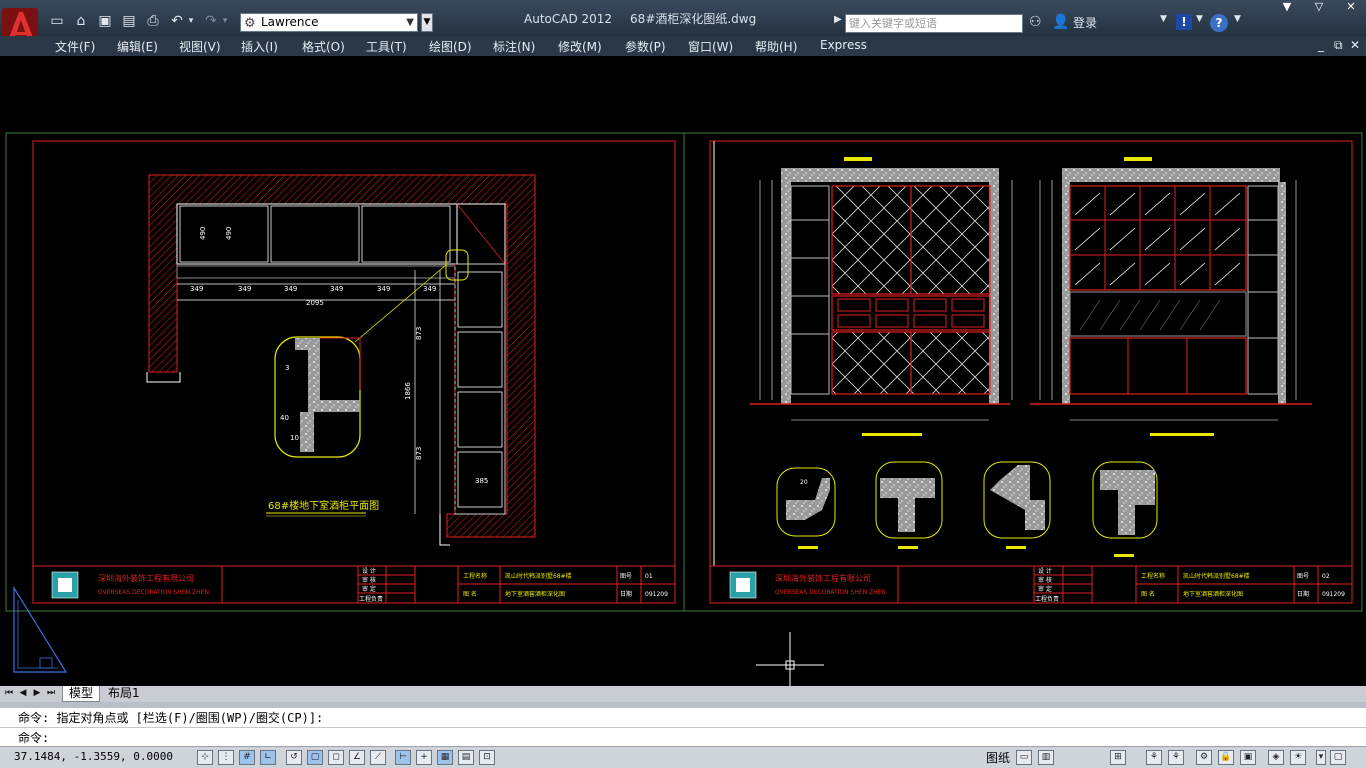 This screenshot has height=768, width=1366. I want to click on help-dropdown-icon: ▼, so click(1237, 19).